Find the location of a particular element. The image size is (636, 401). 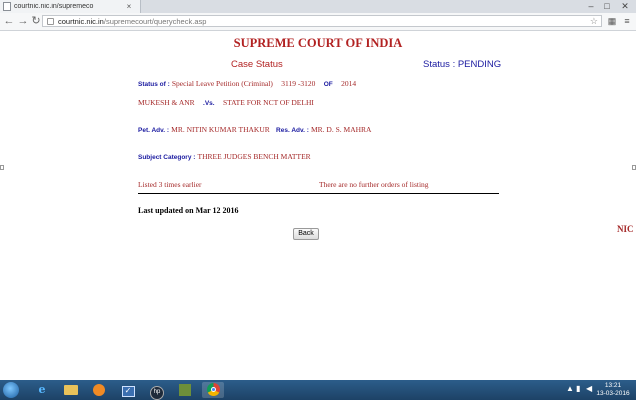

last-updated: Last updated on Mar 12 2016 is located at coordinates (188, 210).